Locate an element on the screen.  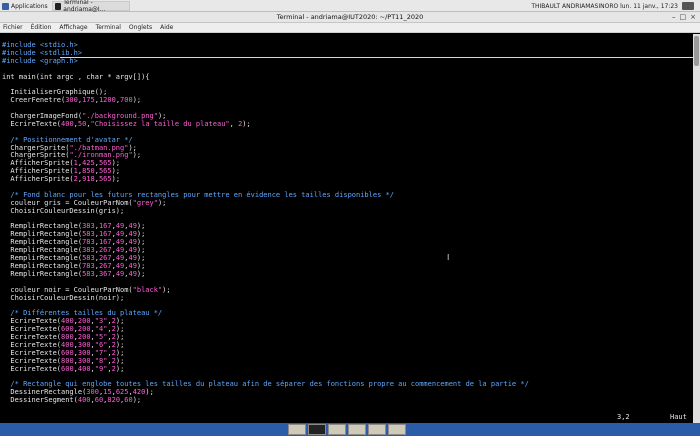
battery-icon is located at coordinates (688, 6).